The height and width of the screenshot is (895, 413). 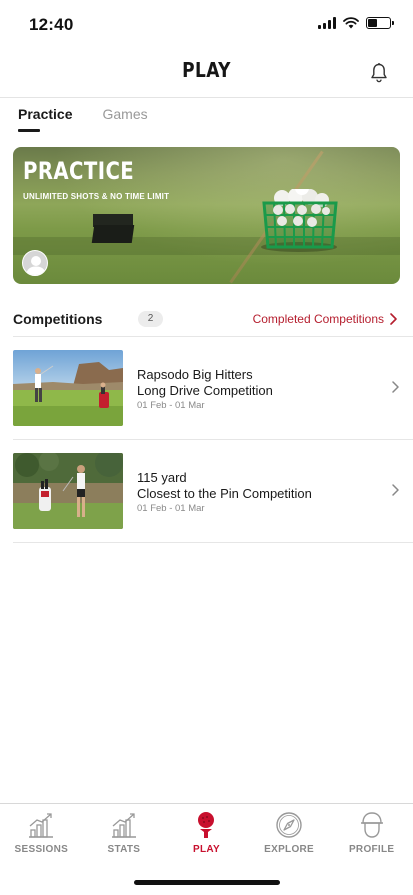 I want to click on wifi-icon, so click(x=351, y=23).